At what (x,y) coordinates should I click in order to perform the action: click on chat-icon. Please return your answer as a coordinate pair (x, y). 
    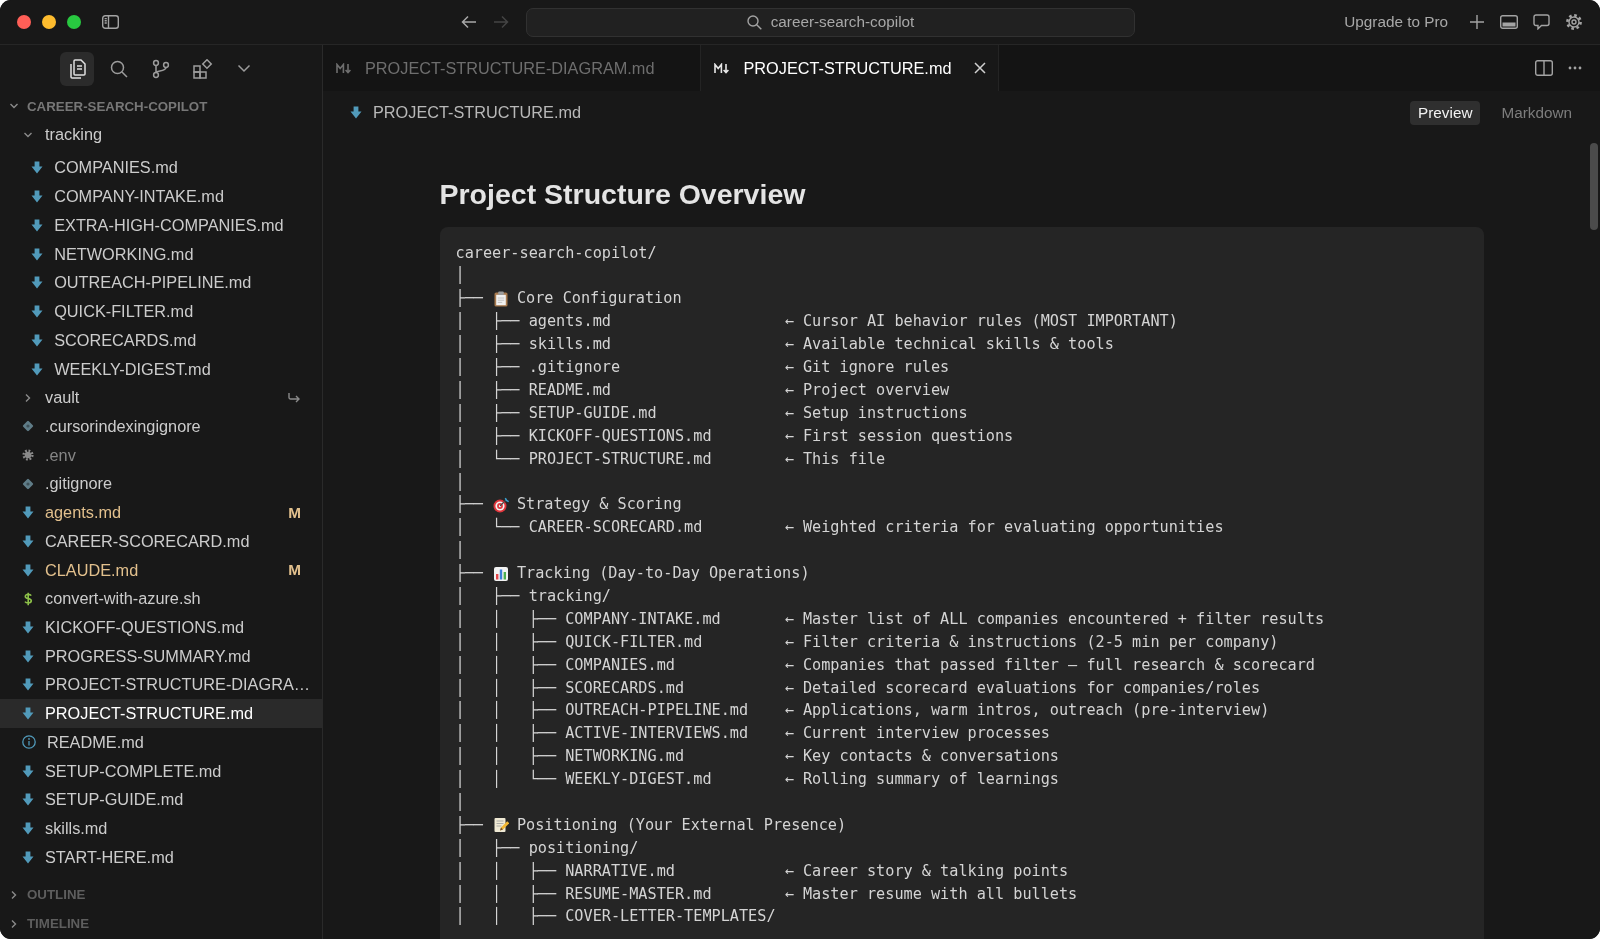
    Looking at the image, I should click on (1541, 22).